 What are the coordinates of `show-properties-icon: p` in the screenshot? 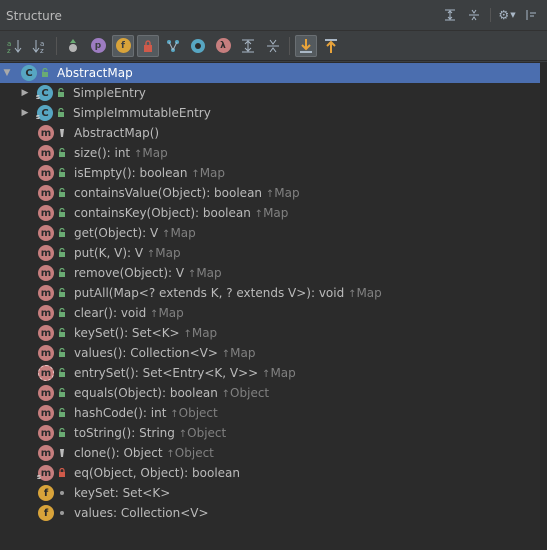 It's located at (98, 45).